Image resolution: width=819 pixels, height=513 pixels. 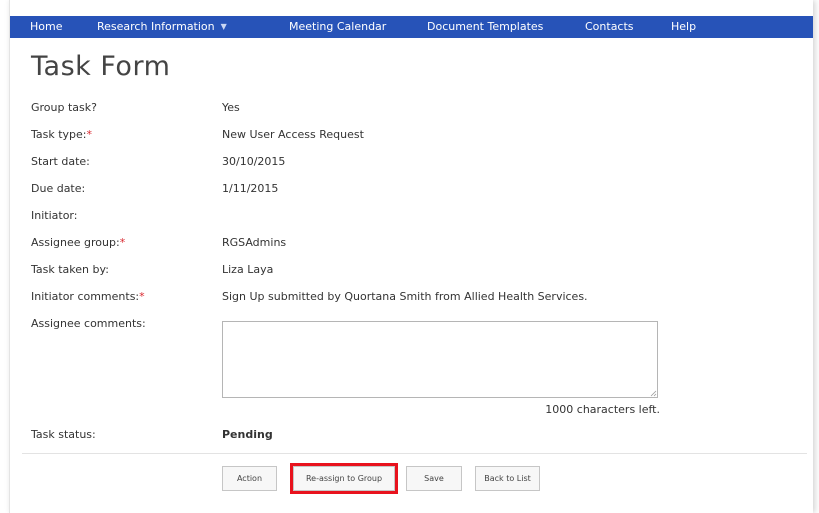 What do you see at coordinates (344, 478) in the screenshot?
I see `reassign-to-group-button: Re-assign to Group` at bounding box center [344, 478].